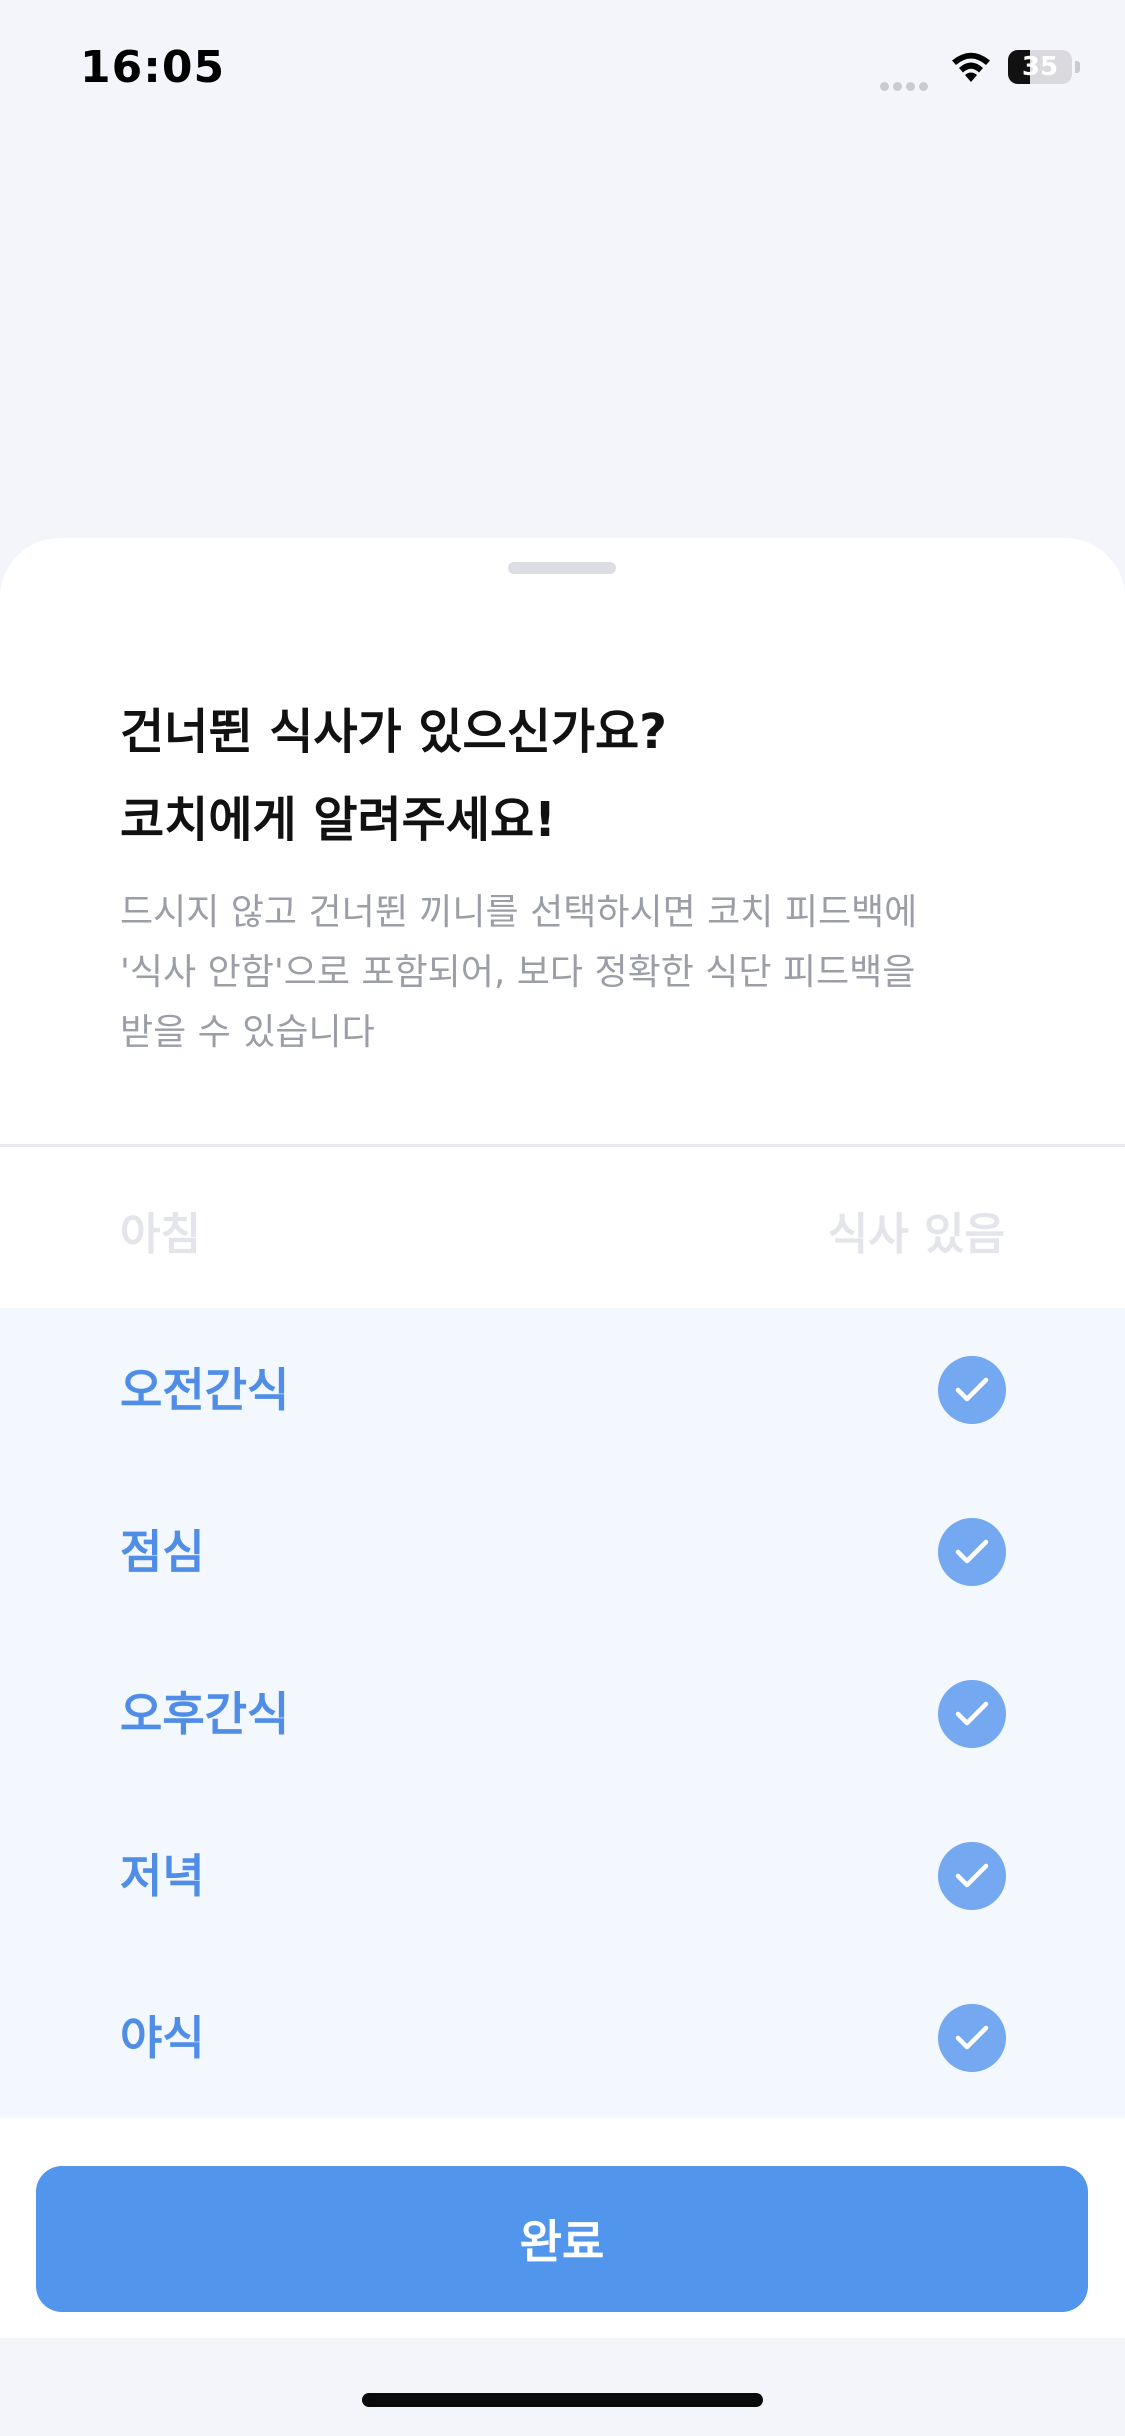  What do you see at coordinates (338, 820) in the screenshot?
I see `sheet-title-line-2: 코치에게 알려주세요!` at bounding box center [338, 820].